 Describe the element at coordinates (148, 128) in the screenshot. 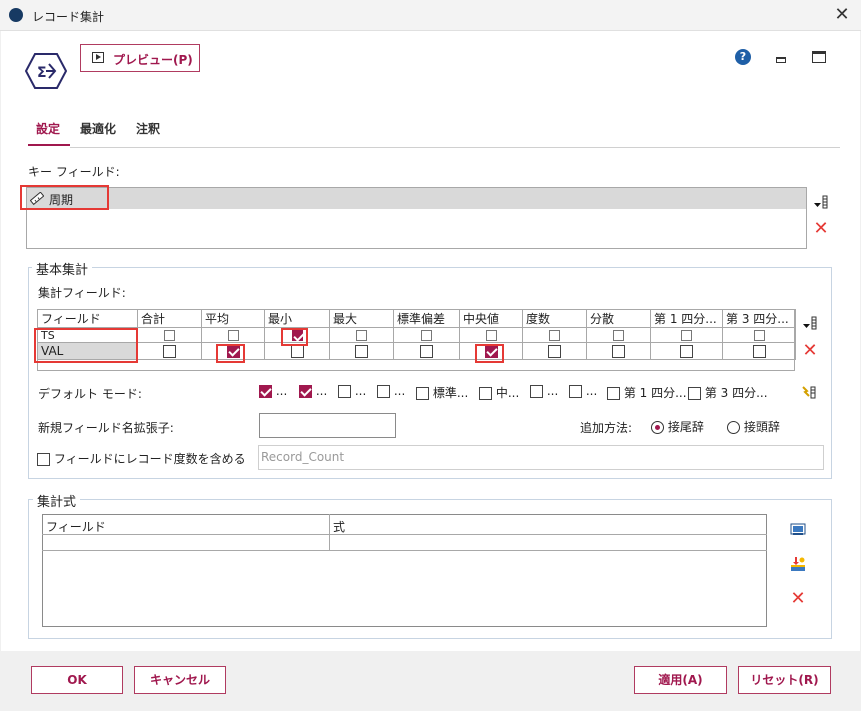

I see `tab-annotation: 注釈` at that location.